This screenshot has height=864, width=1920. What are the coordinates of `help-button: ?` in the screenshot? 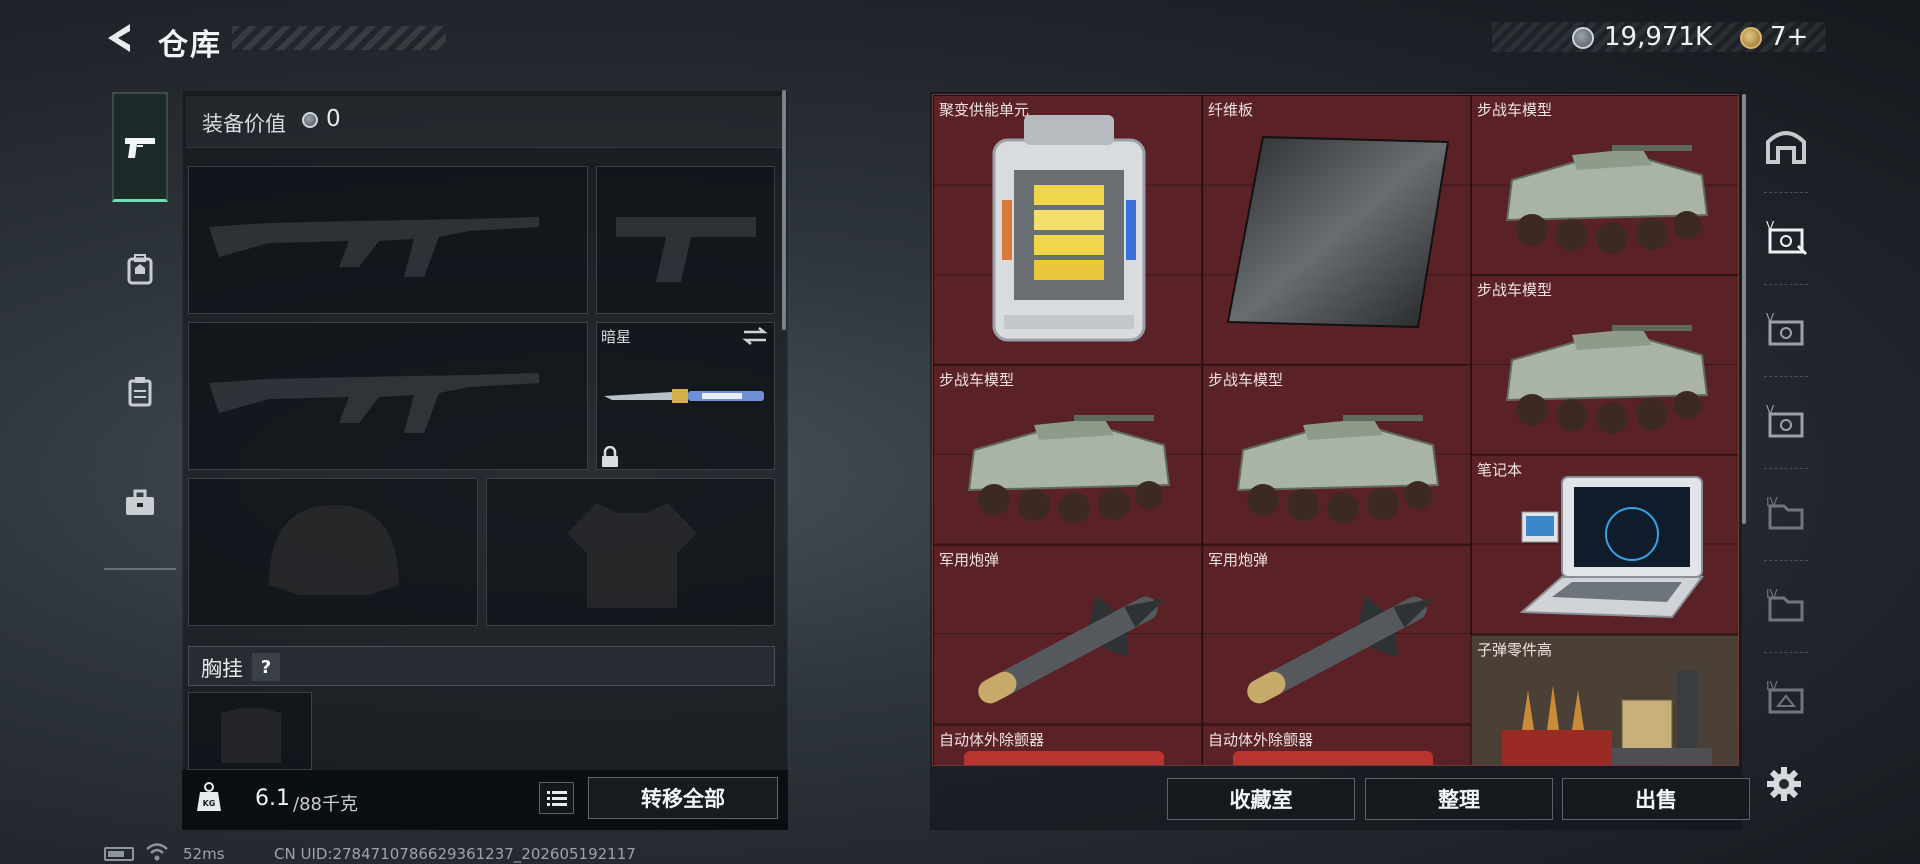 It's located at (266, 667).